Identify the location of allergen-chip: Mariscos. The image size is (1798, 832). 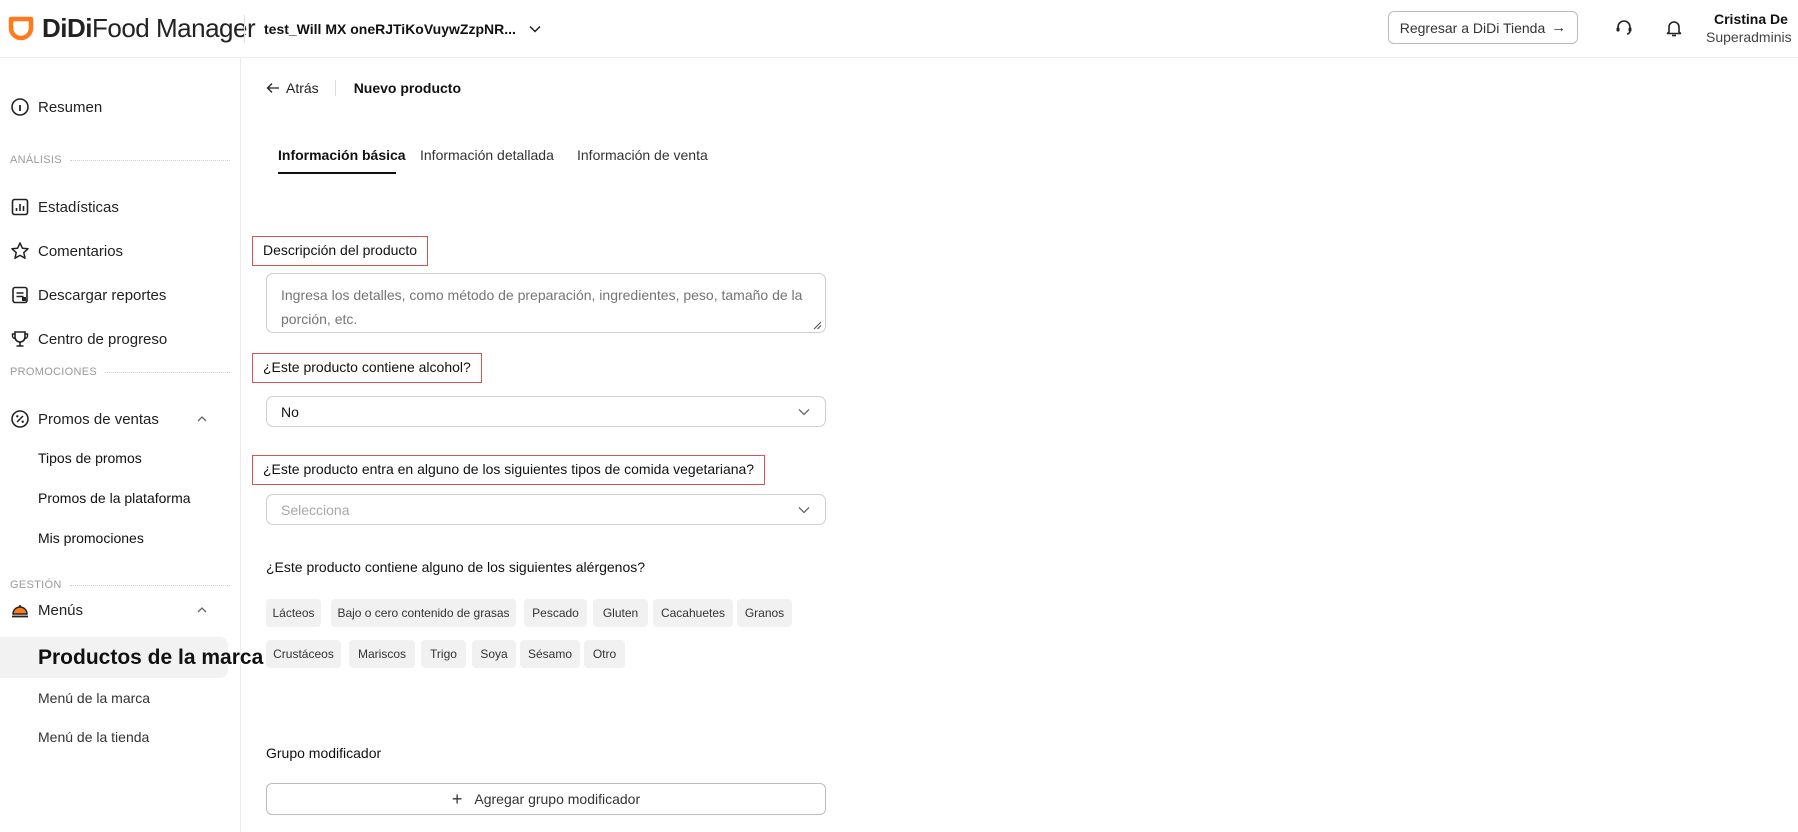
(382, 654).